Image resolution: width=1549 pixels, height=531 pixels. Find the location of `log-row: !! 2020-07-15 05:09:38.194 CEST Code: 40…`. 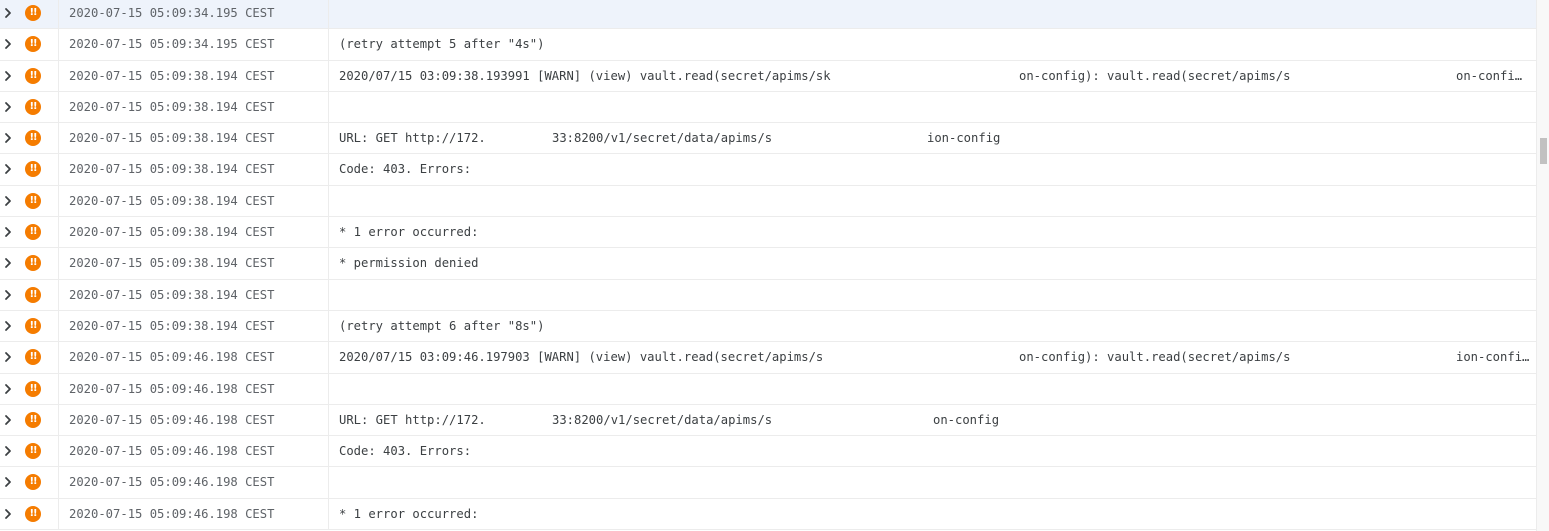

log-row: !! 2020-07-15 05:09:38.194 CEST Code: 40… is located at coordinates (768, 170).